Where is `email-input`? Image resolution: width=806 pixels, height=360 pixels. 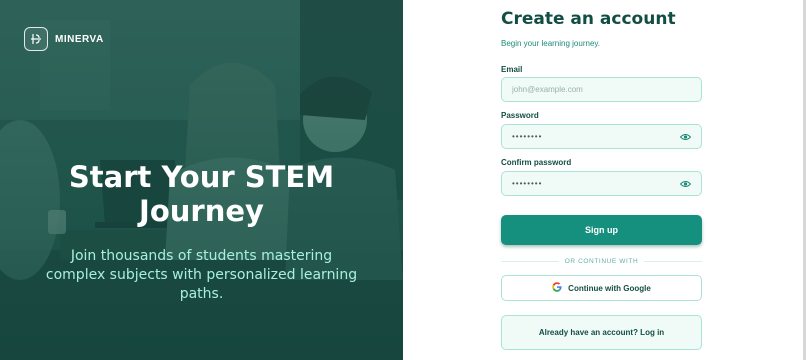
email-input is located at coordinates (601, 89).